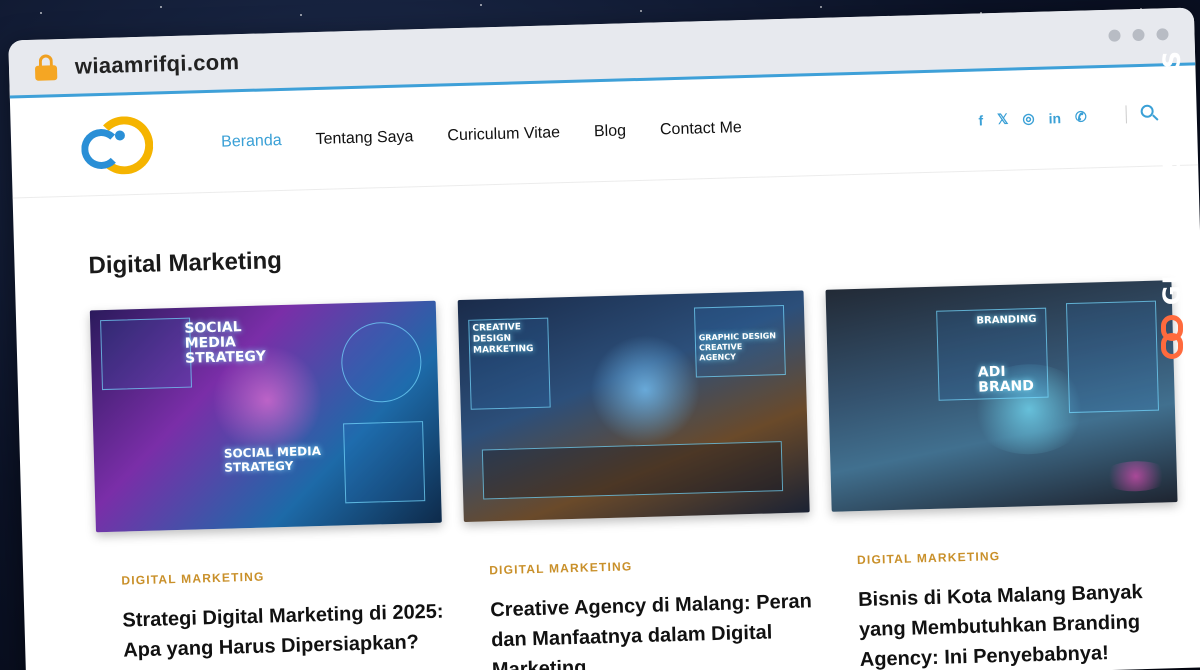 This screenshot has width=1200, height=670. What do you see at coordinates (364, 138) in the screenshot?
I see `nav-item-tentang-saya: Tentang Saya` at bounding box center [364, 138].